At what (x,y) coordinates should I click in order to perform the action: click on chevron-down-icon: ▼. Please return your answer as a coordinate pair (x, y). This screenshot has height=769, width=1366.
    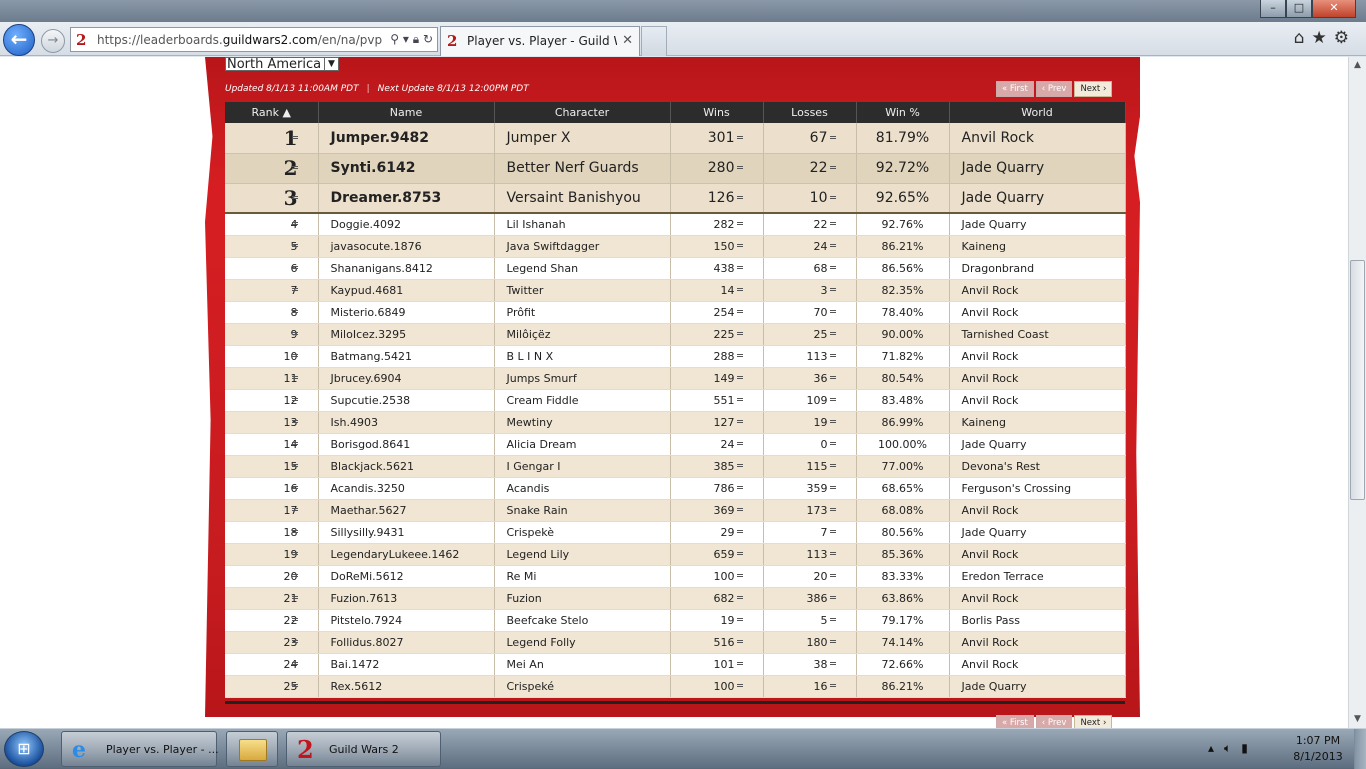
    Looking at the image, I should click on (331, 64).